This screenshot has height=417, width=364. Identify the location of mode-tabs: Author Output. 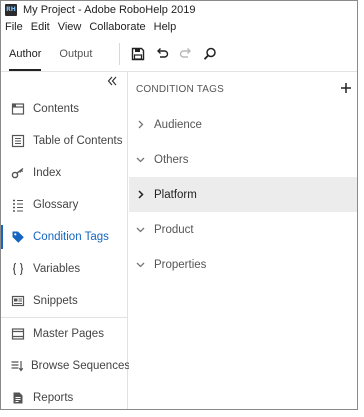
(60, 54).